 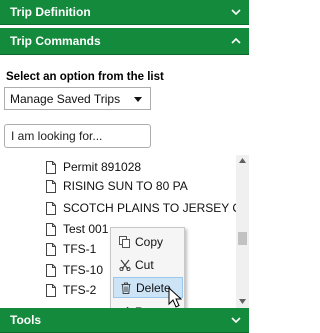 I want to click on trip-definition-title: Trip Definition, so click(x=50, y=12).